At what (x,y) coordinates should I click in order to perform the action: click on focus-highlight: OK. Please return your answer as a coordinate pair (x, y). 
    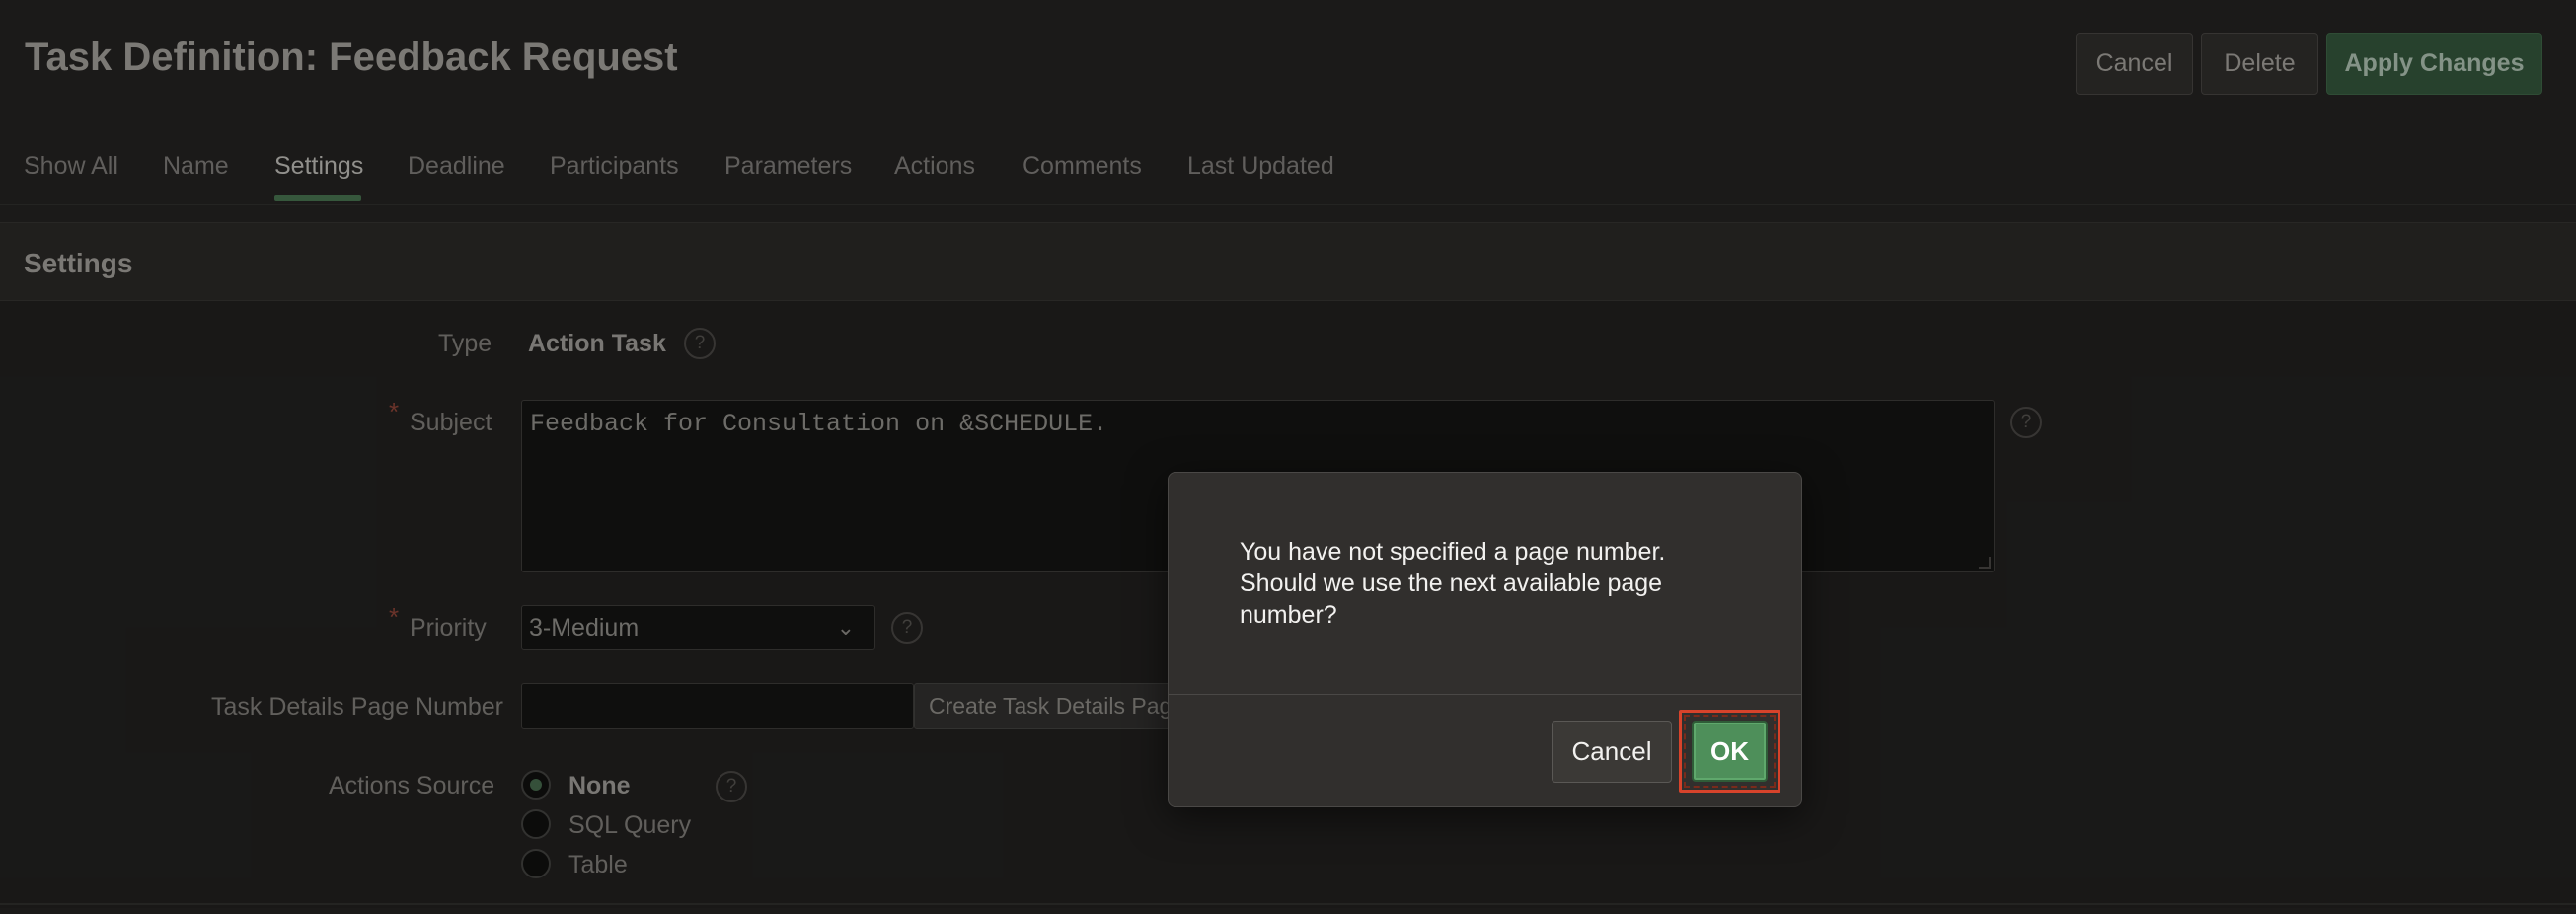
    Looking at the image, I should click on (1730, 751).